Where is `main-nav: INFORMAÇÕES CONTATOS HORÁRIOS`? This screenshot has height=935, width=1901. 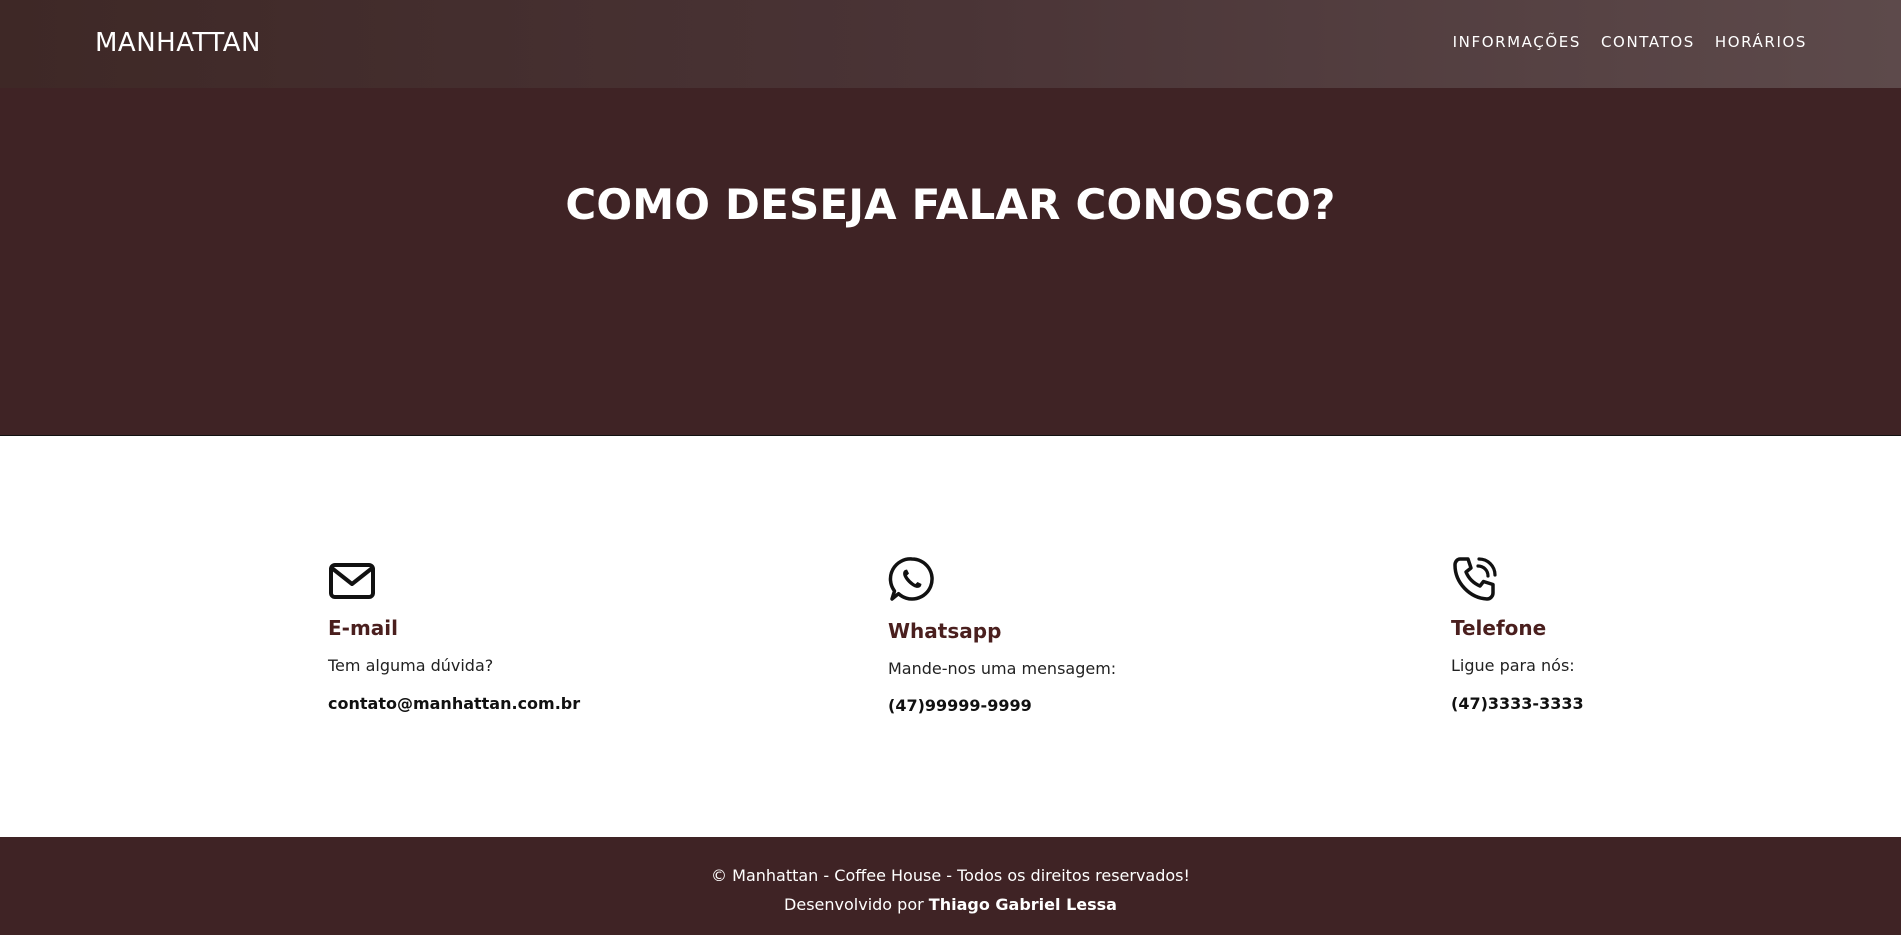 main-nav: INFORMAÇÕES CONTATOS HORÁRIOS is located at coordinates (1630, 42).